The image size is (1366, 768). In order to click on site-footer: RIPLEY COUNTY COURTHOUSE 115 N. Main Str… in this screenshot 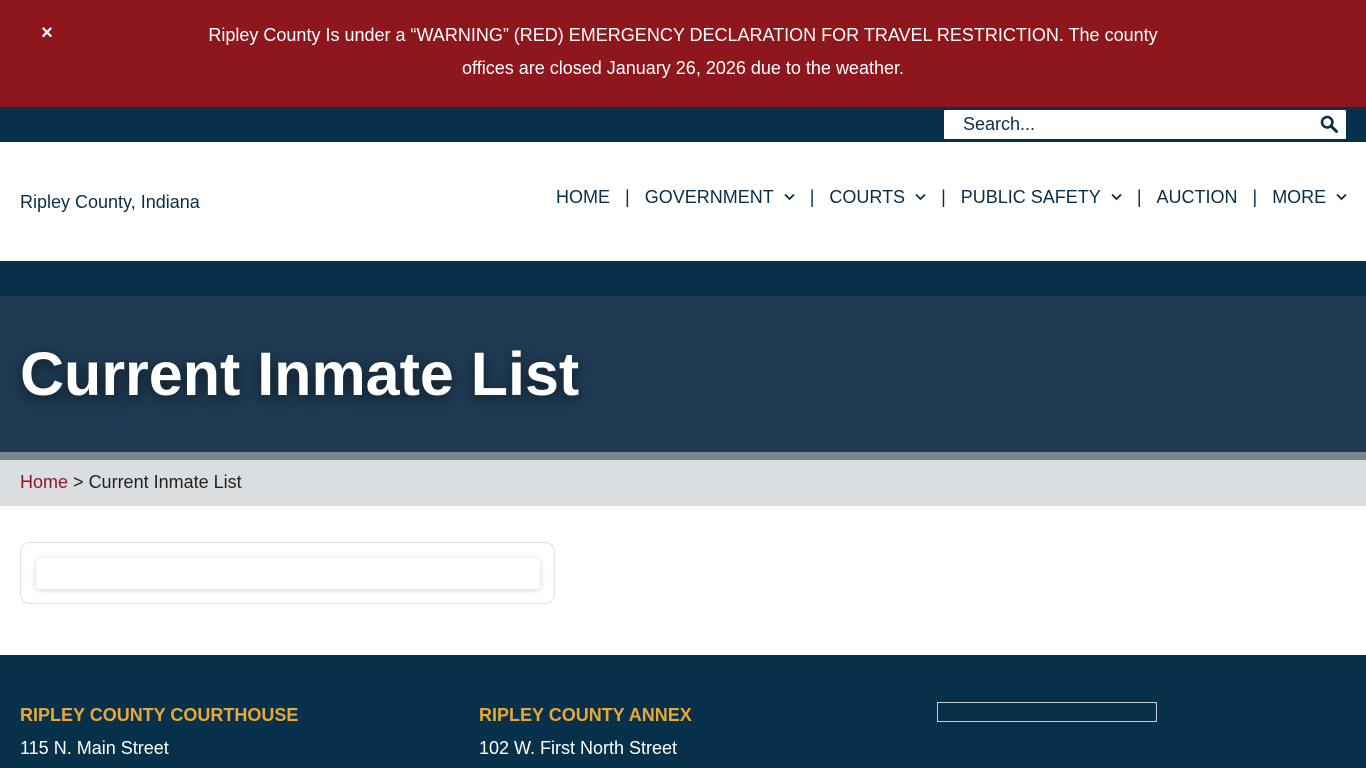, I will do `click(683, 711)`.